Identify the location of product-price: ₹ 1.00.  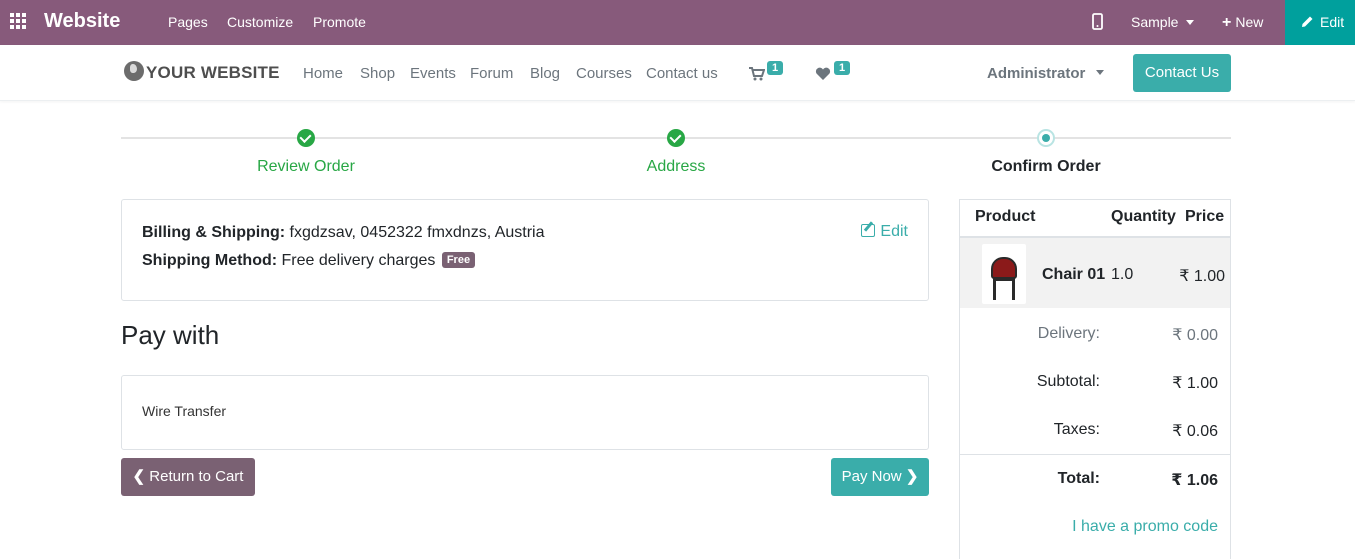
(1202, 276).